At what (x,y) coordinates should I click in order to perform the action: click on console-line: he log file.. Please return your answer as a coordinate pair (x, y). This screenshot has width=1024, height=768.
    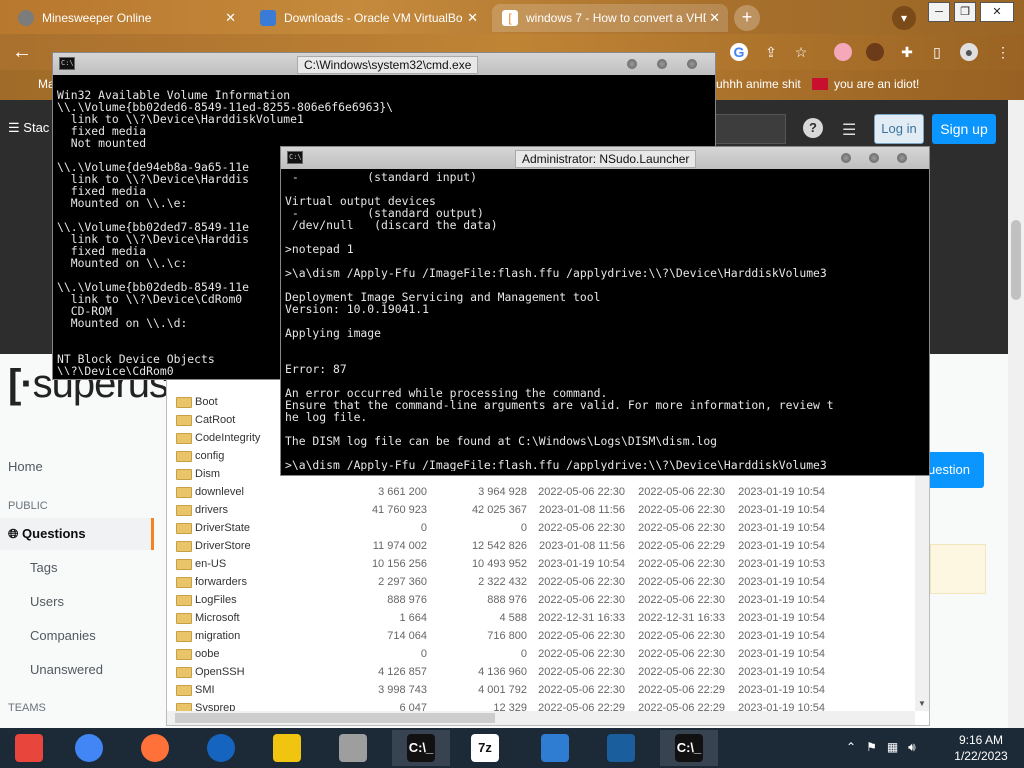
    Looking at the image, I should click on (326, 417).